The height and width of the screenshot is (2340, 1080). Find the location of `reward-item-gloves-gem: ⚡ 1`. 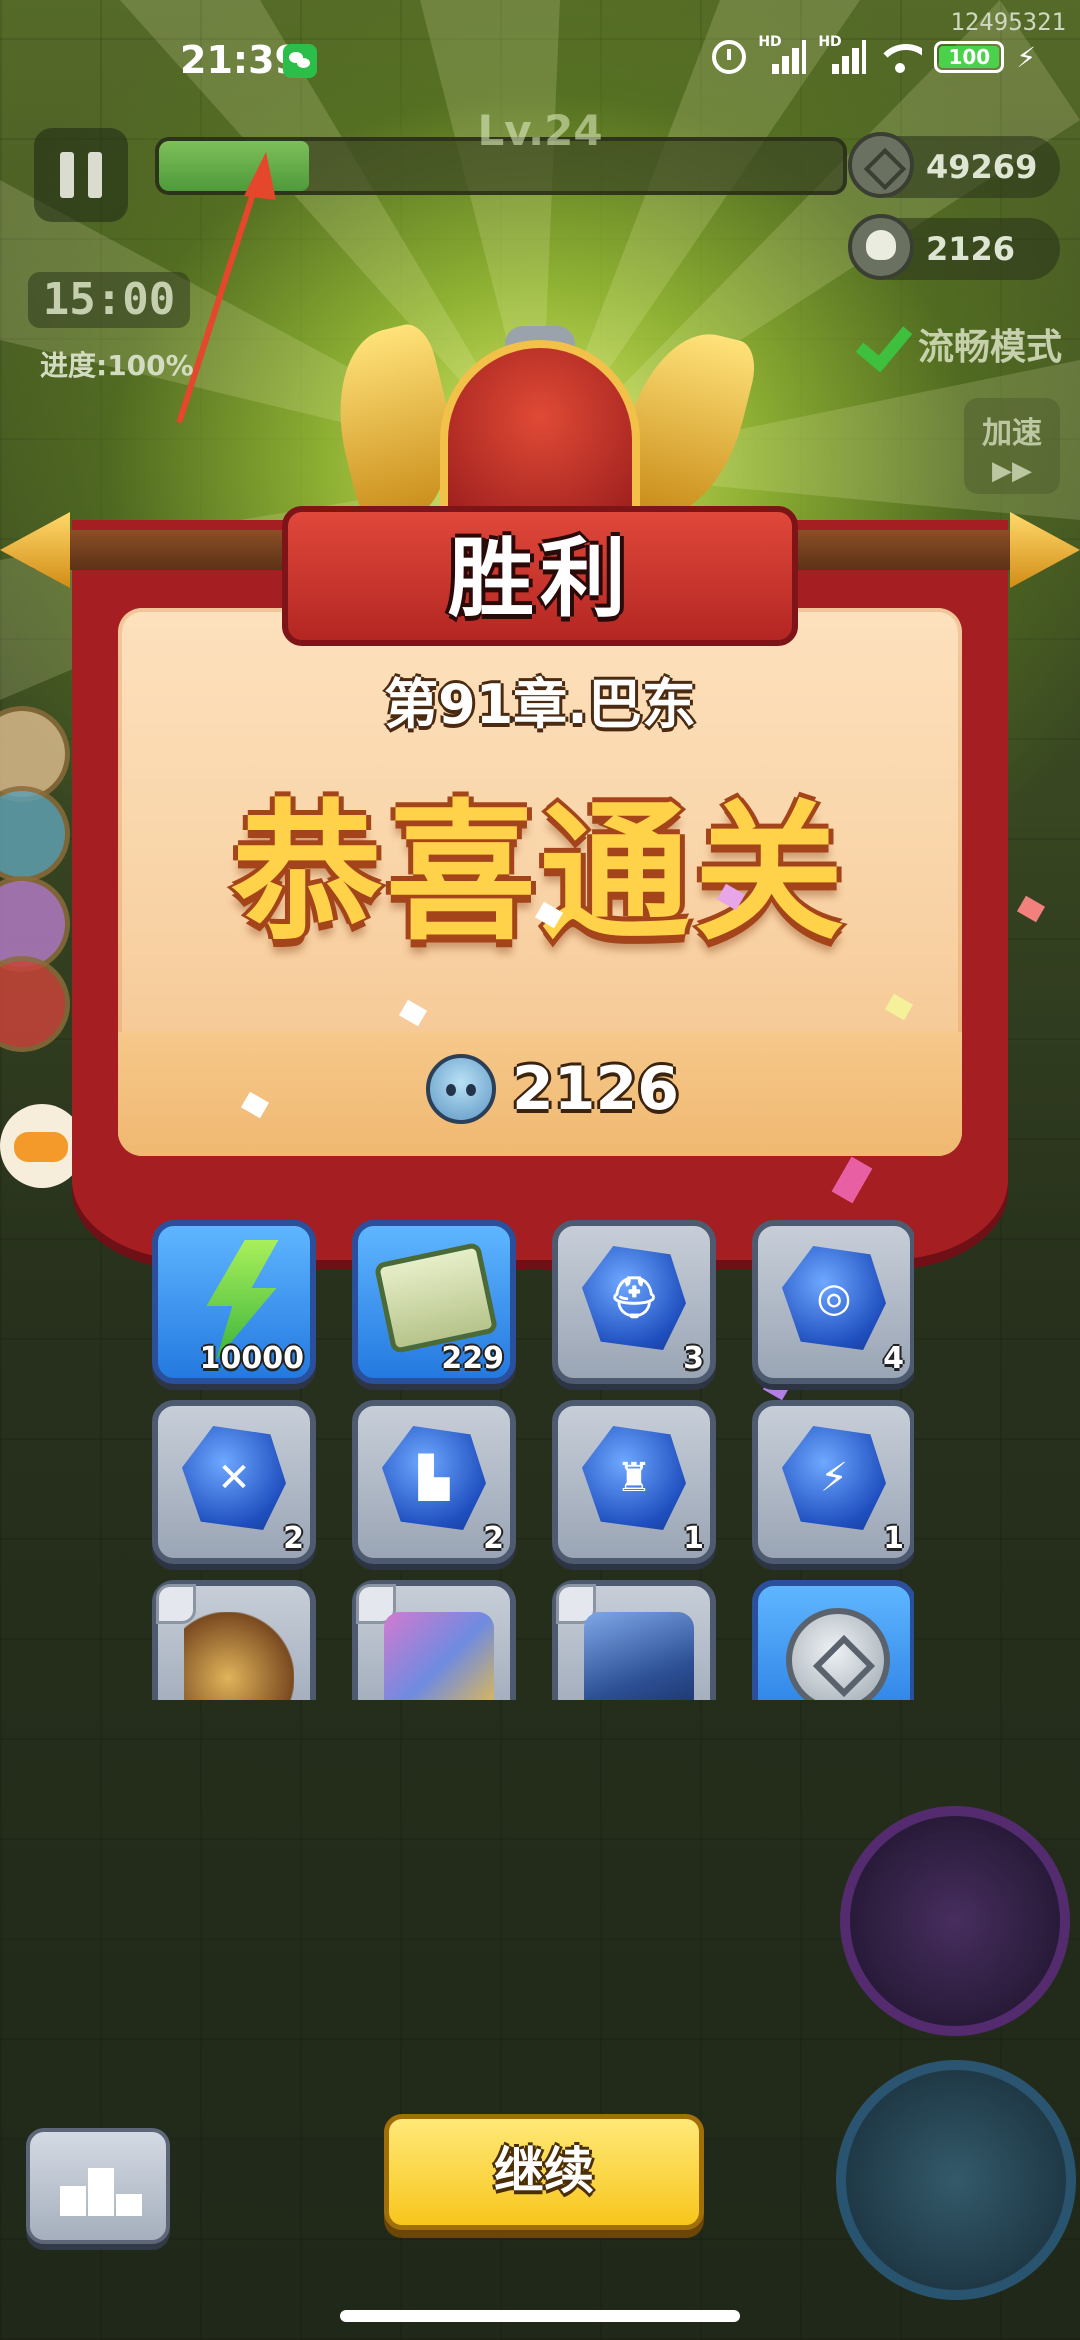

reward-item-gloves-gem: ⚡ 1 is located at coordinates (833, 1482).